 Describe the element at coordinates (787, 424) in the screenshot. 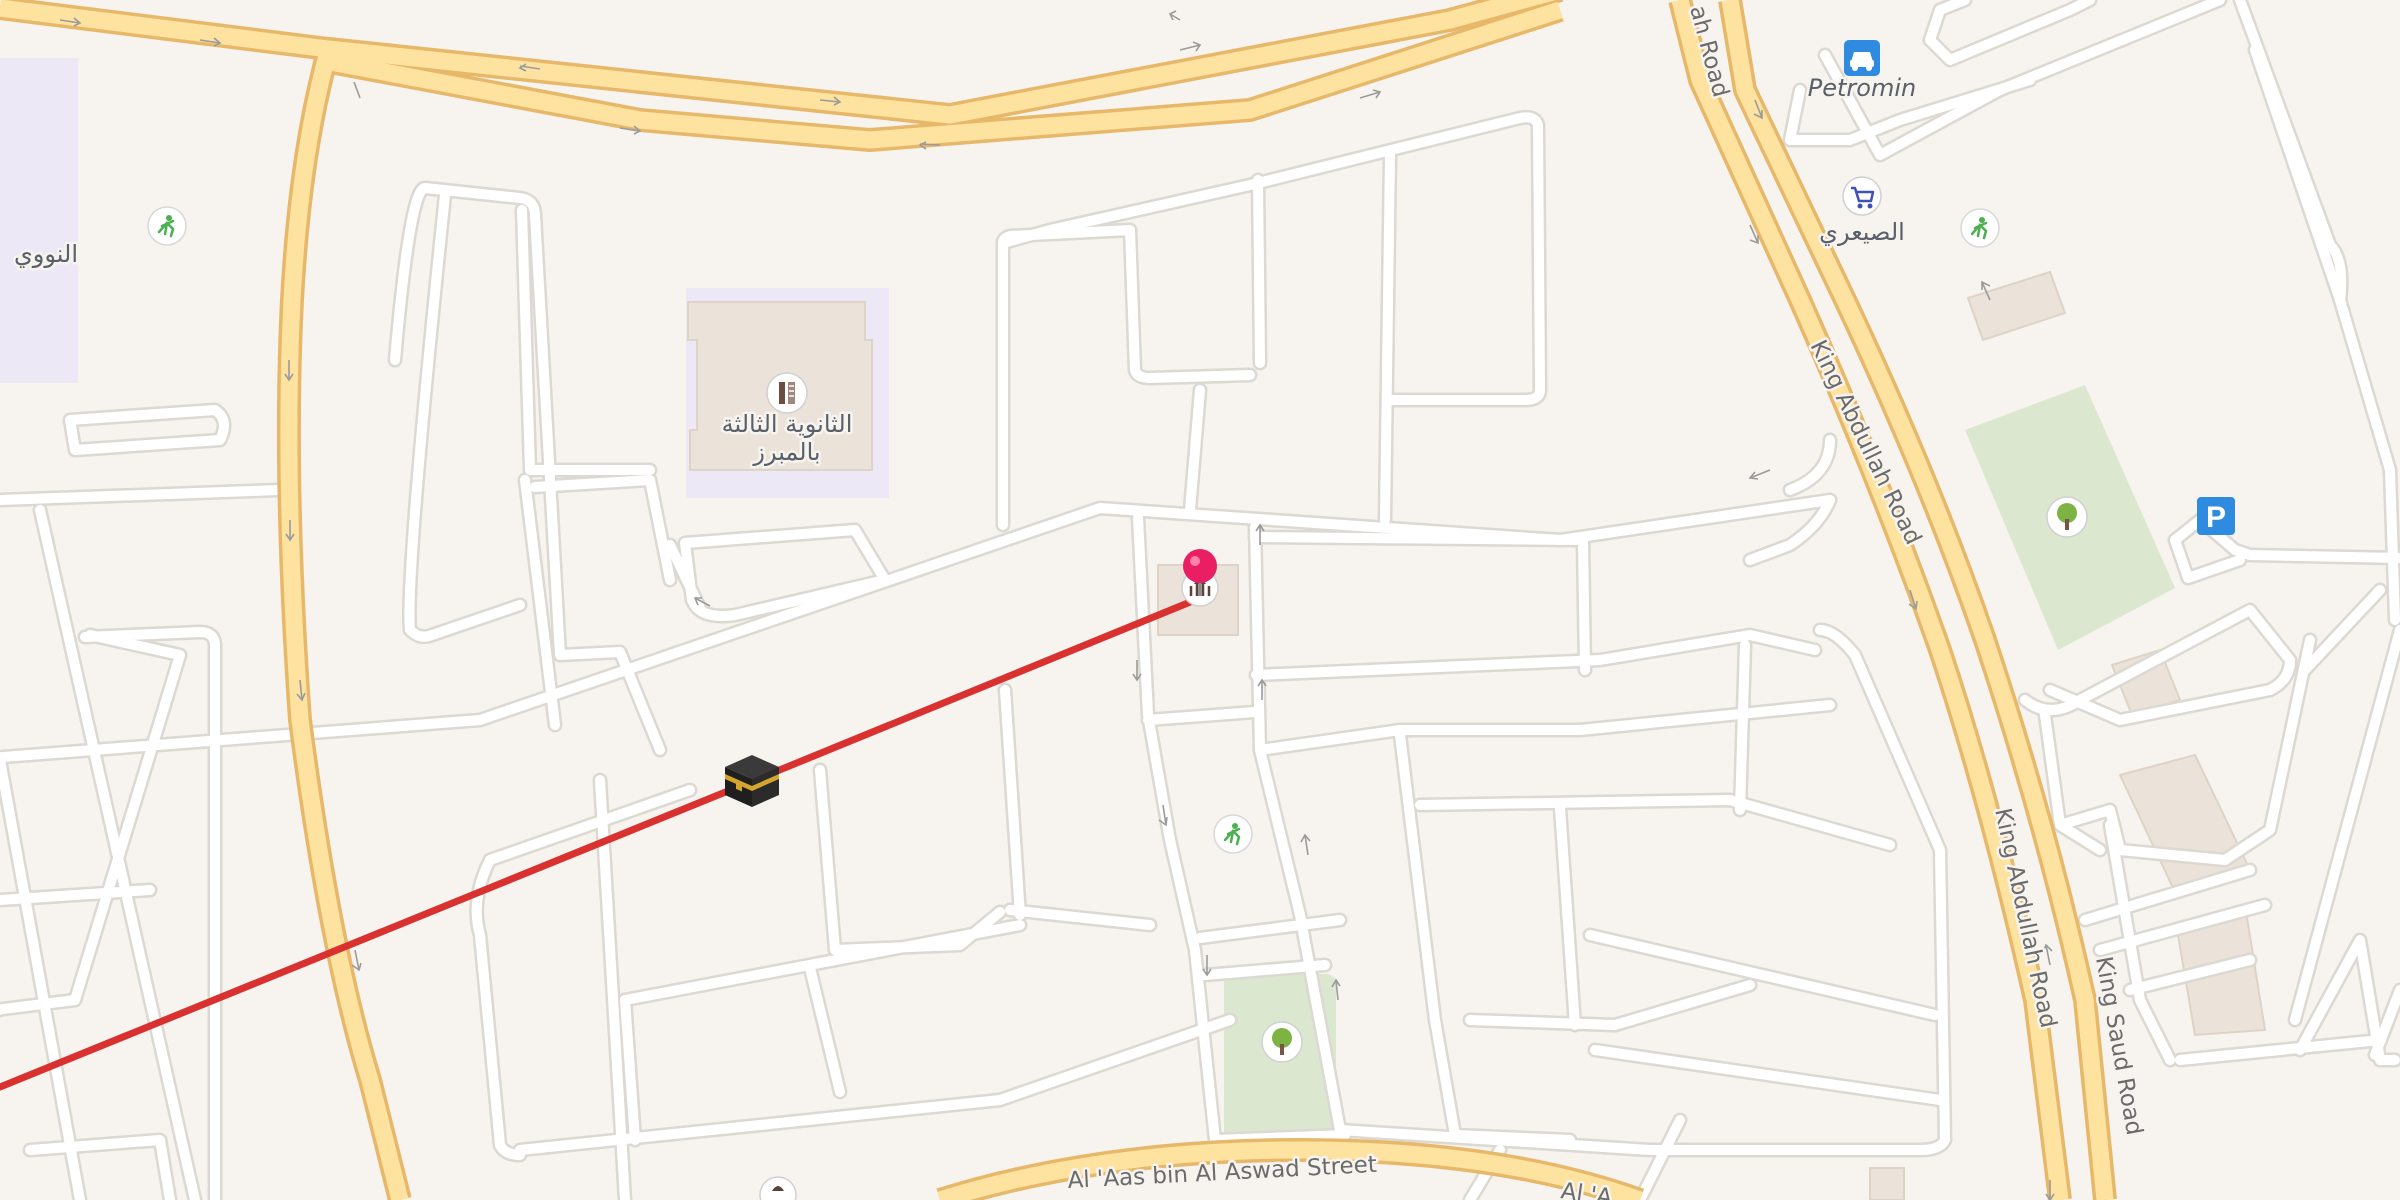

I see `school-name-line1: الثانوية الثالثة` at that location.